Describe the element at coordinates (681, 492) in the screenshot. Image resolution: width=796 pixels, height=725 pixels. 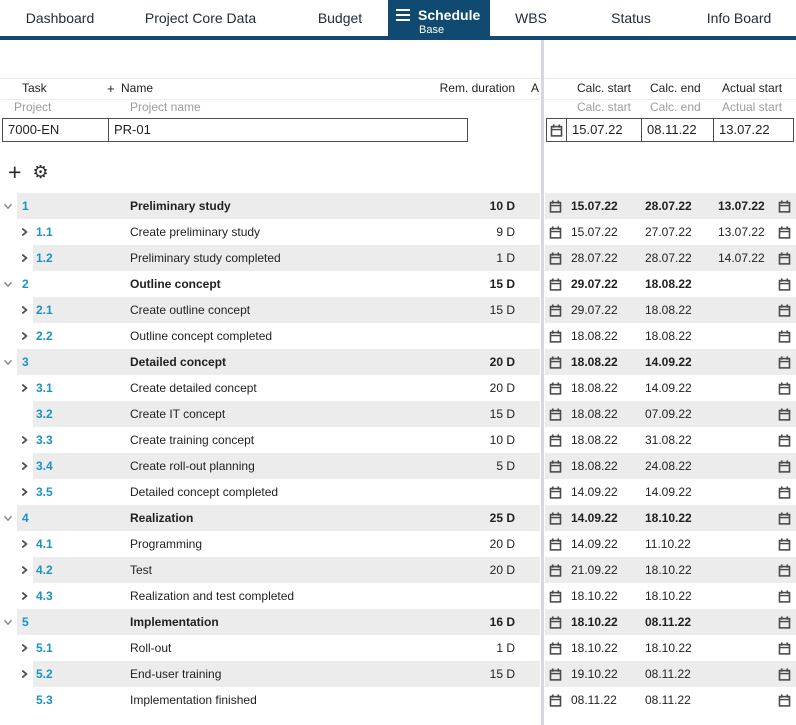
I see `calc-end-cell: 14.09.22` at that location.